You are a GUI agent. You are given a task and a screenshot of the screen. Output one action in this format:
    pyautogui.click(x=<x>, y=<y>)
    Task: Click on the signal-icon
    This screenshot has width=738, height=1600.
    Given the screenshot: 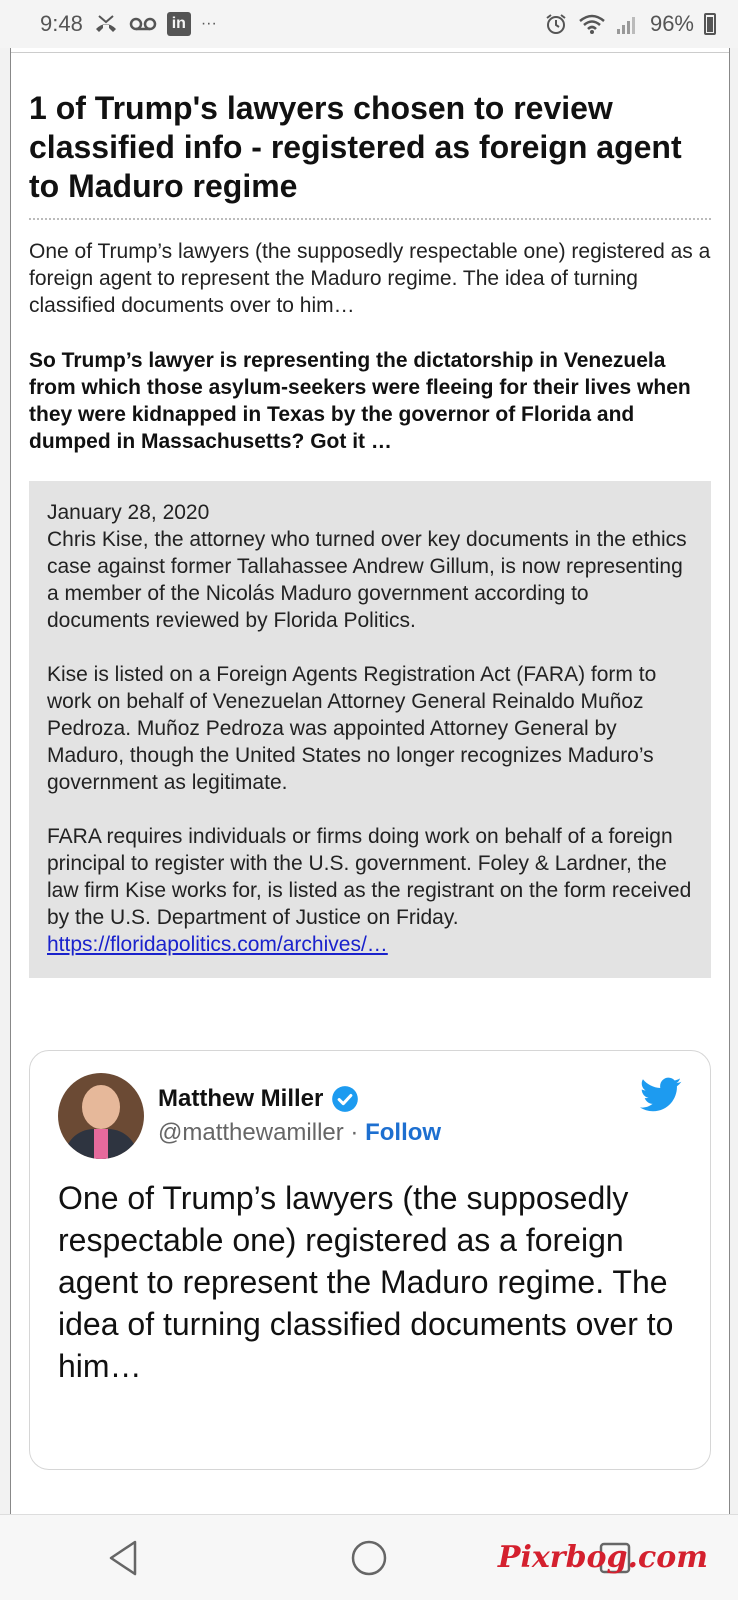 What is the action you would take?
    pyautogui.click(x=628, y=24)
    